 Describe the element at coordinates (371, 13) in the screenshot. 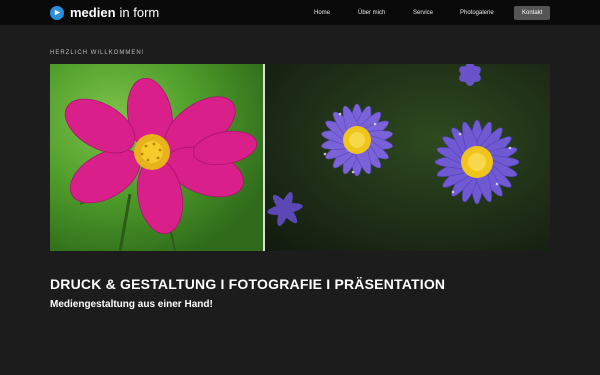

I see `nav-ueber-mich: Über mich` at that location.